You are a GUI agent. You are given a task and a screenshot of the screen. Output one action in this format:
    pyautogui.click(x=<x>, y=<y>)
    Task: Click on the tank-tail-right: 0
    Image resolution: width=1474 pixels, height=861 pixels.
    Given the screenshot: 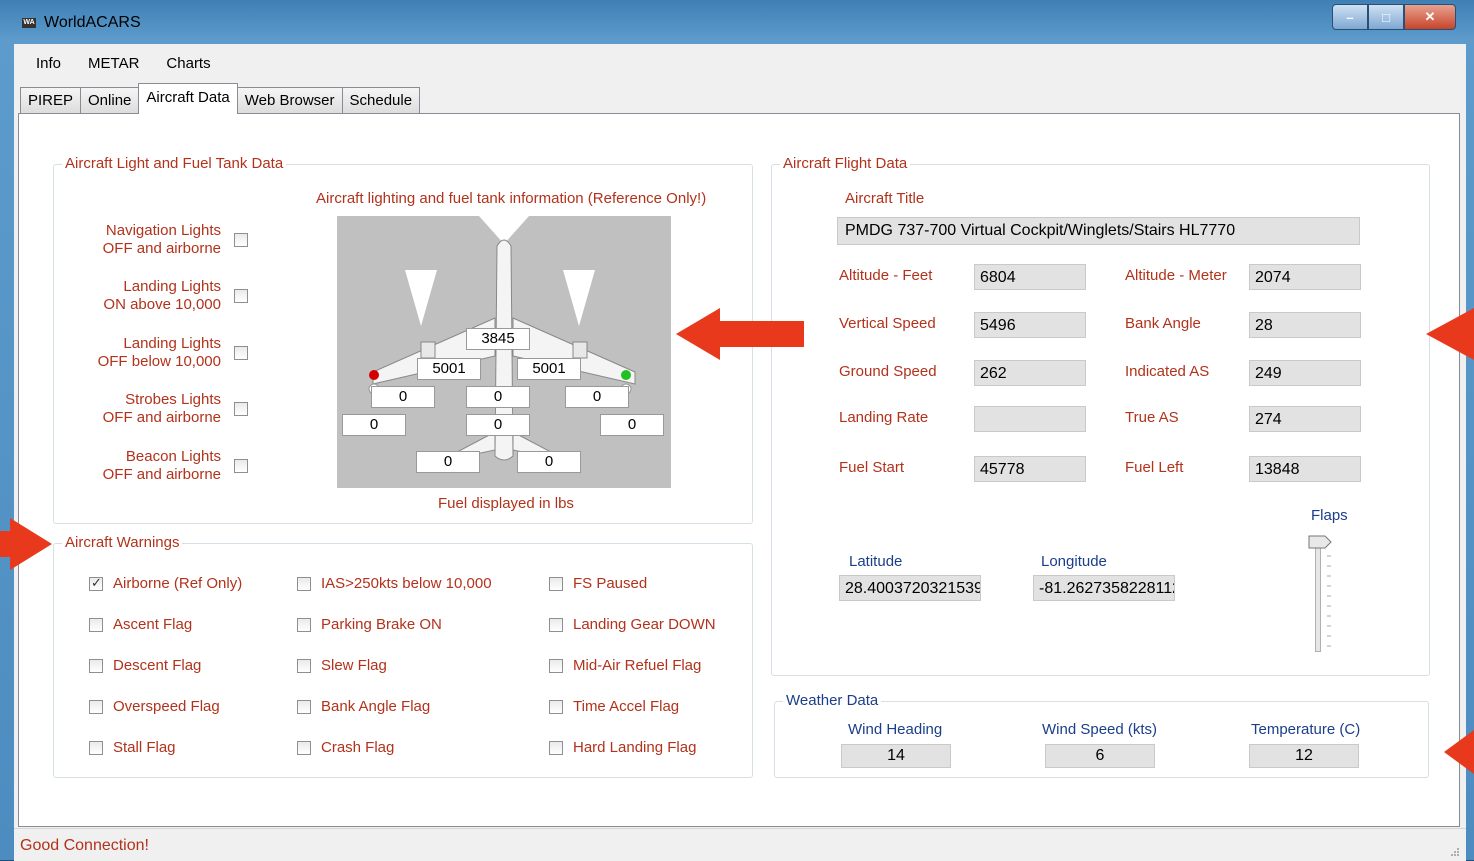 What is the action you would take?
    pyautogui.click(x=549, y=462)
    